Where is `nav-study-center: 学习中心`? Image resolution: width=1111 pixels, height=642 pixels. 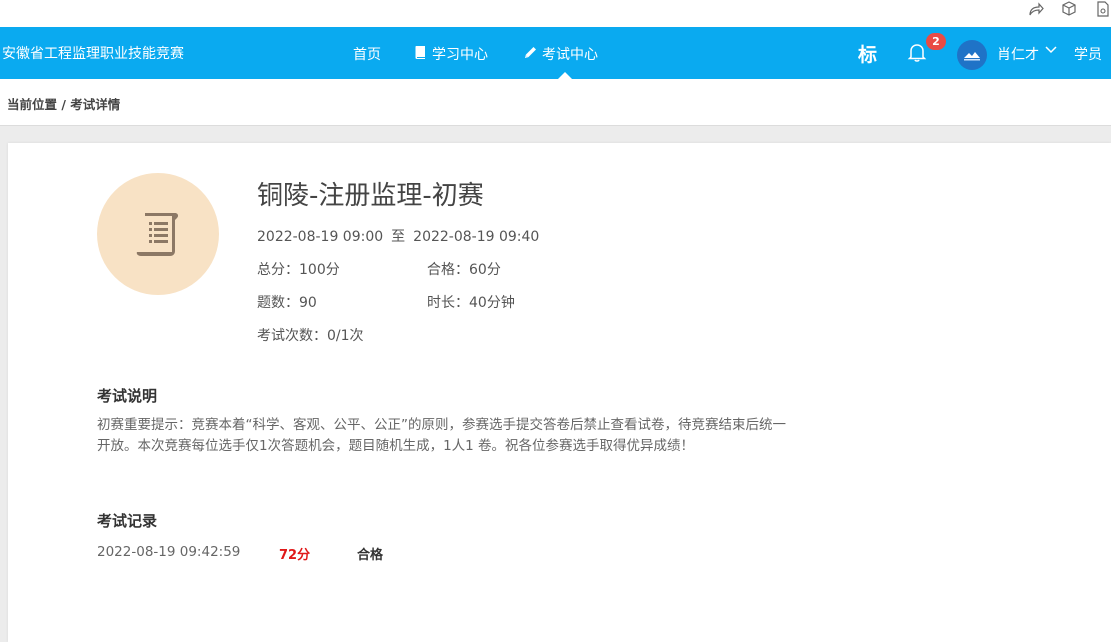
nav-study-center: 学习中心 is located at coordinates (451, 54).